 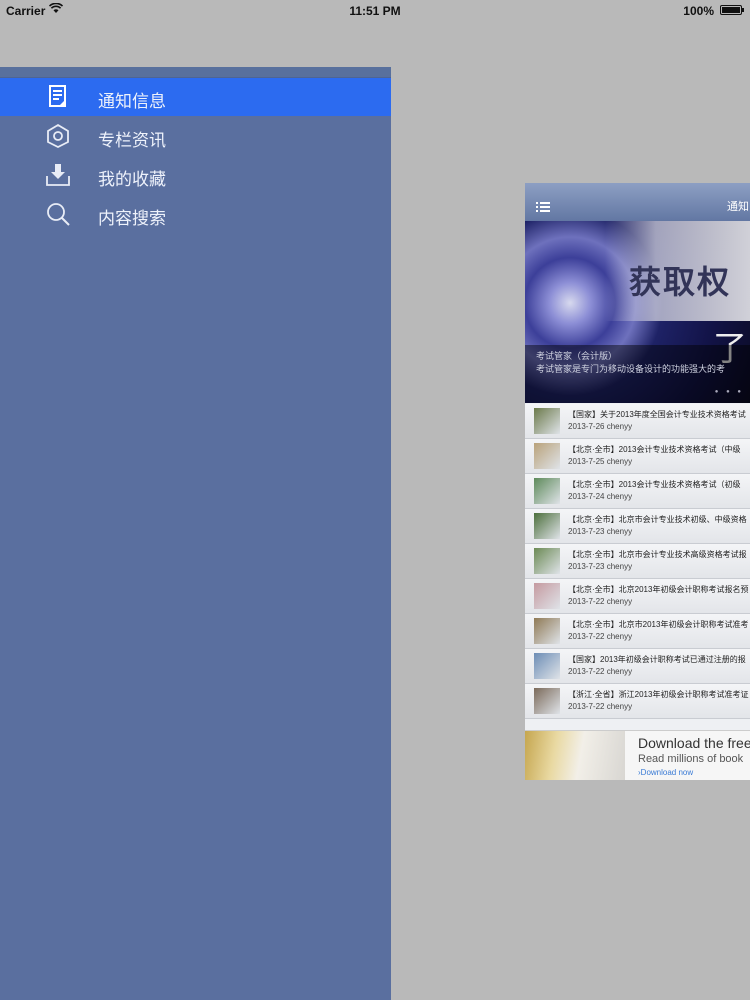 What do you see at coordinates (58, 214) in the screenshot?
I see `search-icon` at bounding box center [58, 214].